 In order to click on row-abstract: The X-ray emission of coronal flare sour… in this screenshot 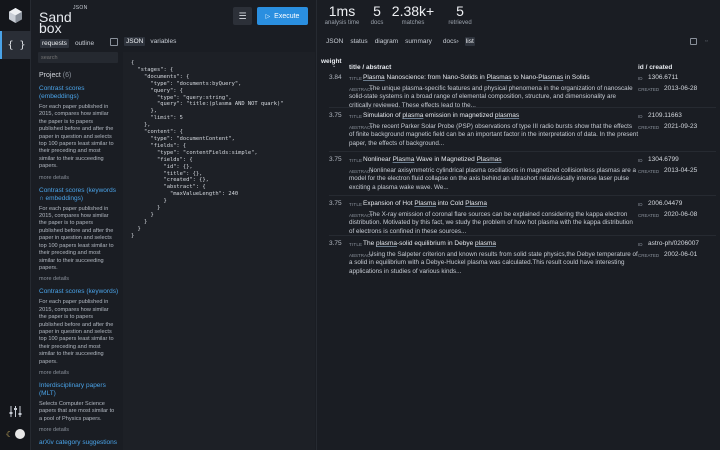, I will do `click(491, 223)`.